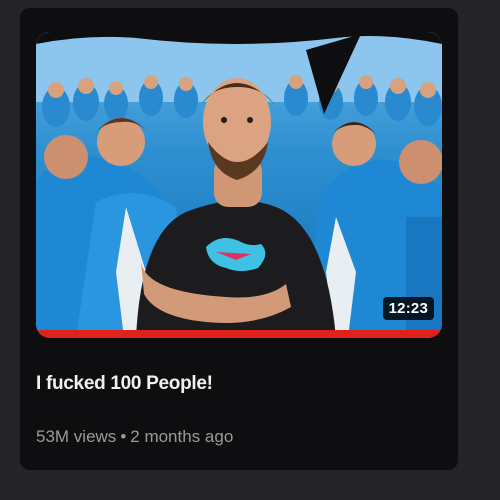 This screenshot has height=500, width=500. I want to click on duration-badge: 12:23, so click(408, 308).